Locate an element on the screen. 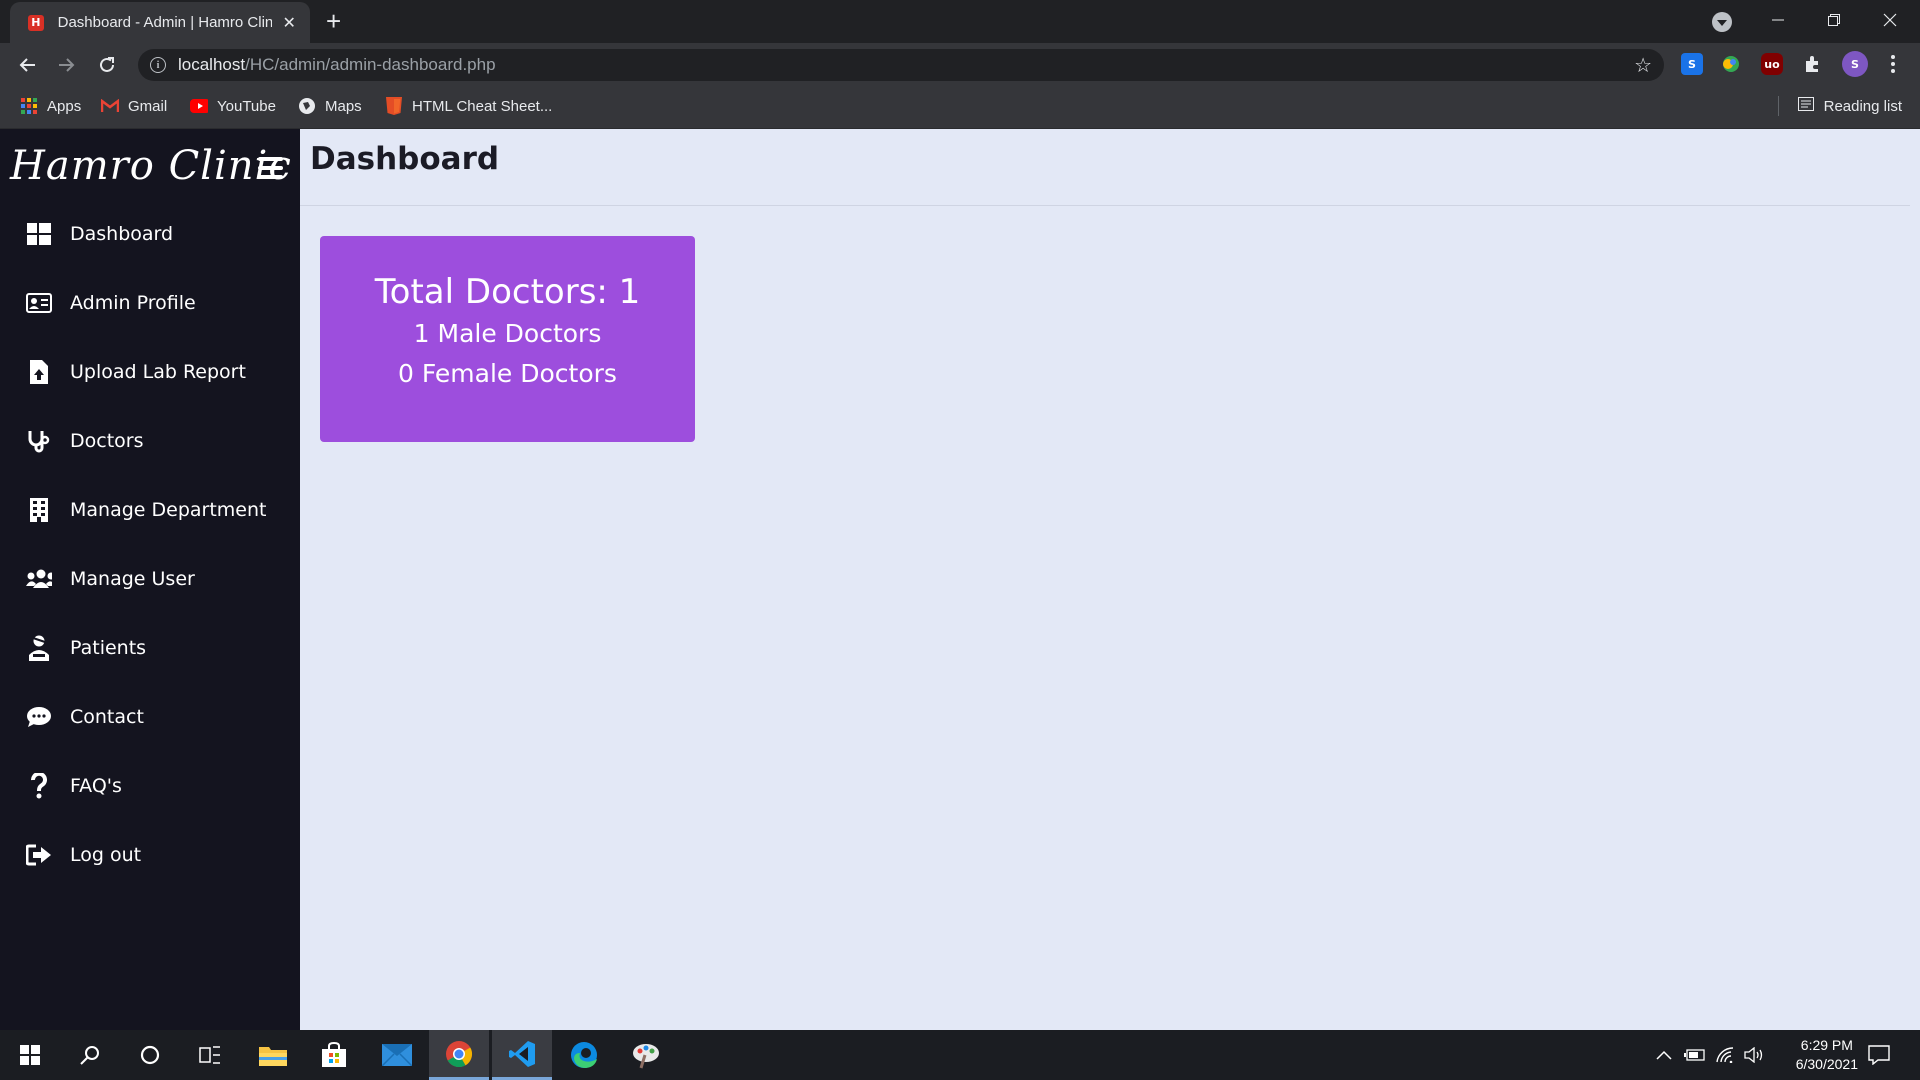 The height and width of the screenshot is (1080, 1920). file-explorer-taskbar-button is located at coordinates (273, 1055).